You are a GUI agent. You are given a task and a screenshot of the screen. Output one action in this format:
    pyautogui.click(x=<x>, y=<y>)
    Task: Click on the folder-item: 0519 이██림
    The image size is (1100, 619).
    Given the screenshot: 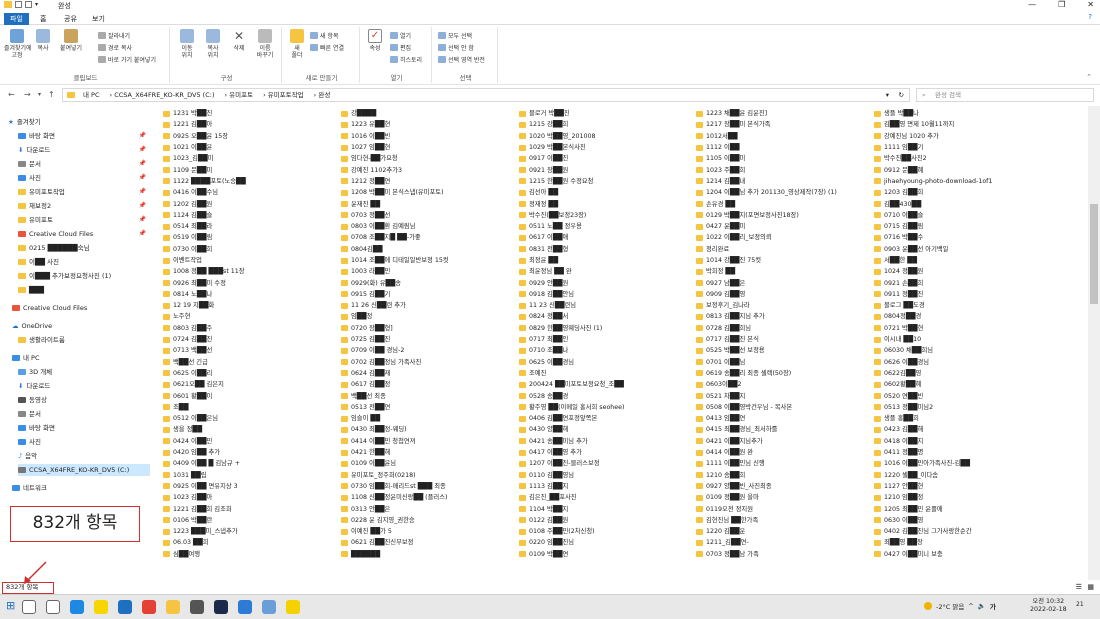 What is the action you would take?
    pyautogui.click(x=249, y=237)
    